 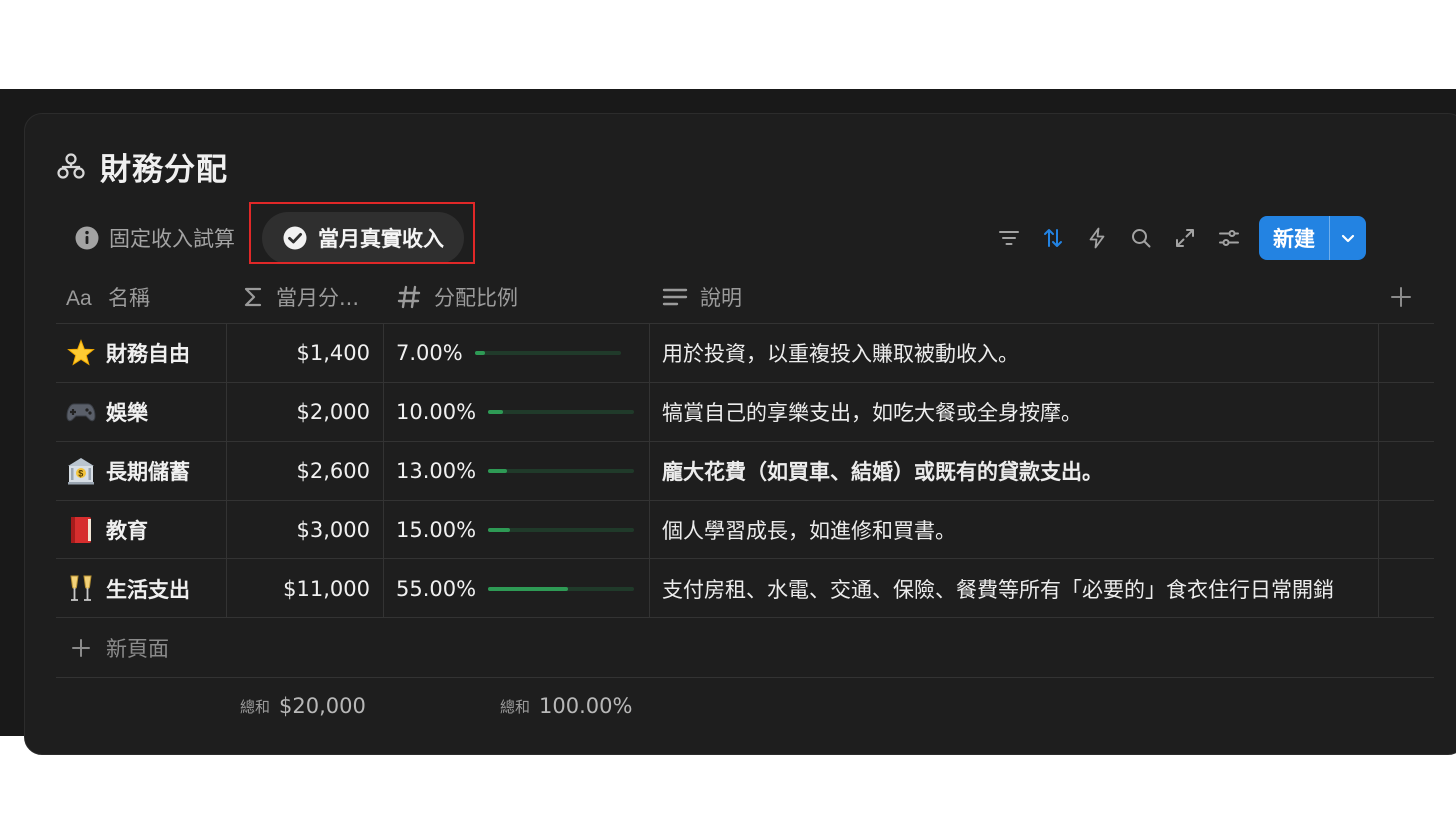 What do you see at coordinates (298, 353) in the screenshot?
I see `amount-cell: $1,400` at bounding box center [298, 353].